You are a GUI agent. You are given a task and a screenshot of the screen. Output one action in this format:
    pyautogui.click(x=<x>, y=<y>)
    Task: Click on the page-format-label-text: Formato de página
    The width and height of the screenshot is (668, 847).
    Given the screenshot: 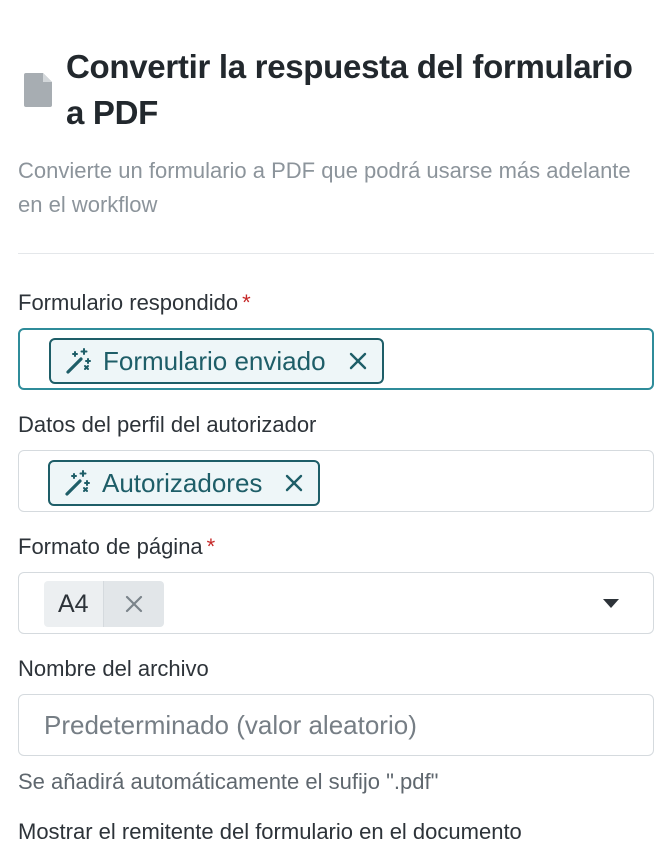 What is the action you would take?
    pyautogui.click(x=110, y=546)
    